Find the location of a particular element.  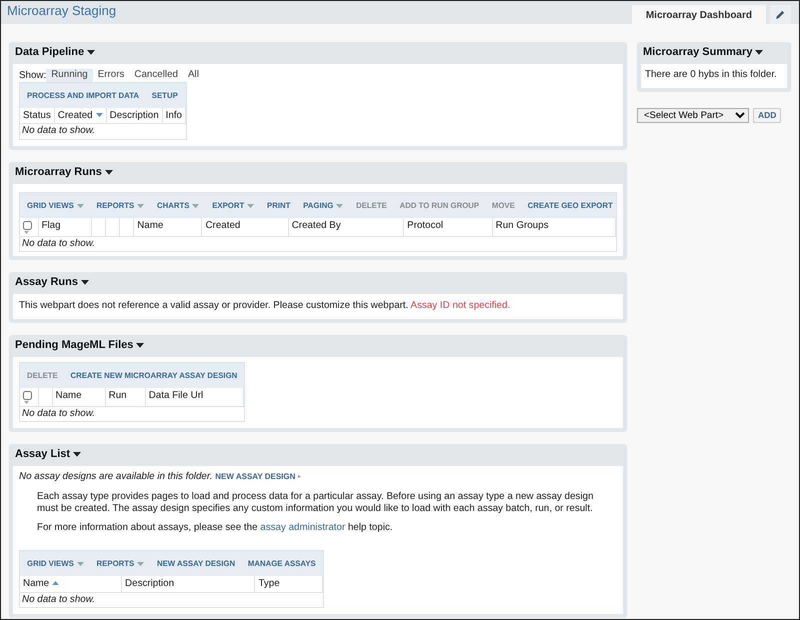

filter-tab: All is located at coordinates (193, 75).